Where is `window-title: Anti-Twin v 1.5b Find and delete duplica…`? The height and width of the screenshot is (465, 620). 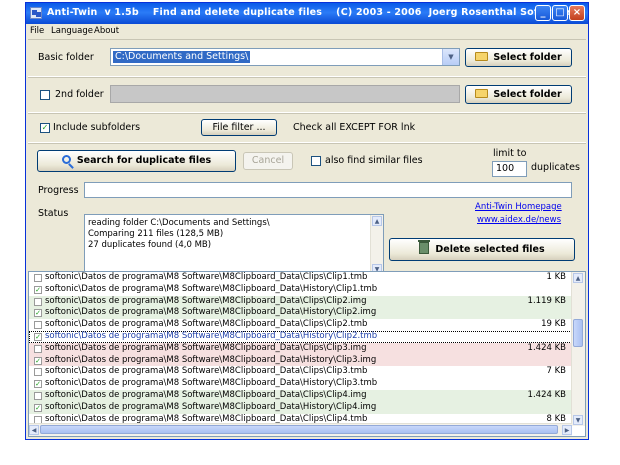 window-title: Anti-Twin v 1.5b Find and delete duplica… is located at coordinates (309, 12).